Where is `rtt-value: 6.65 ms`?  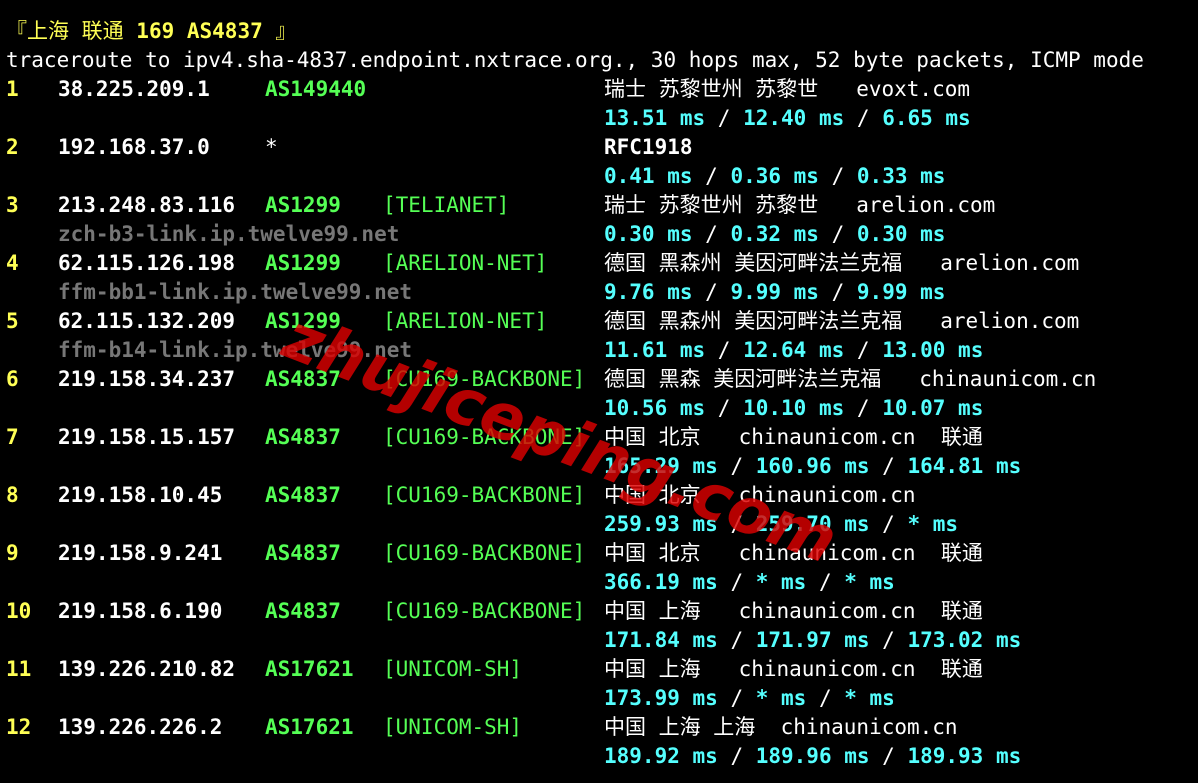 rtt-value: 6.65 ms is located at coordinates (926, 118).